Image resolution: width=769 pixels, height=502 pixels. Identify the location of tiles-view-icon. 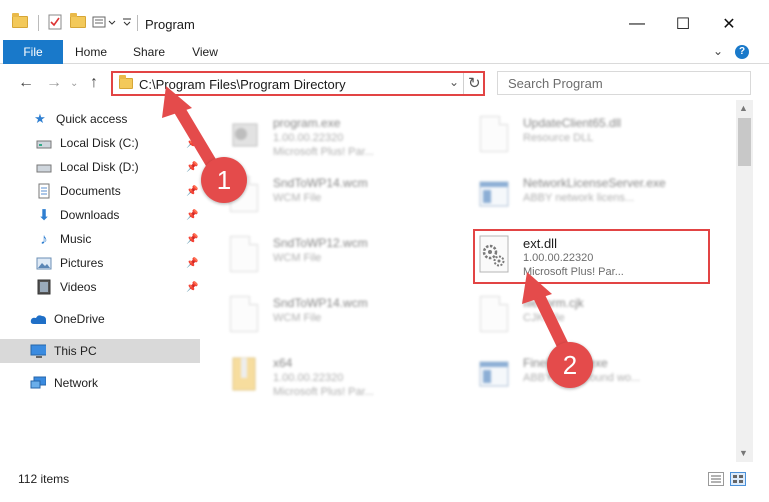
(738, 479).